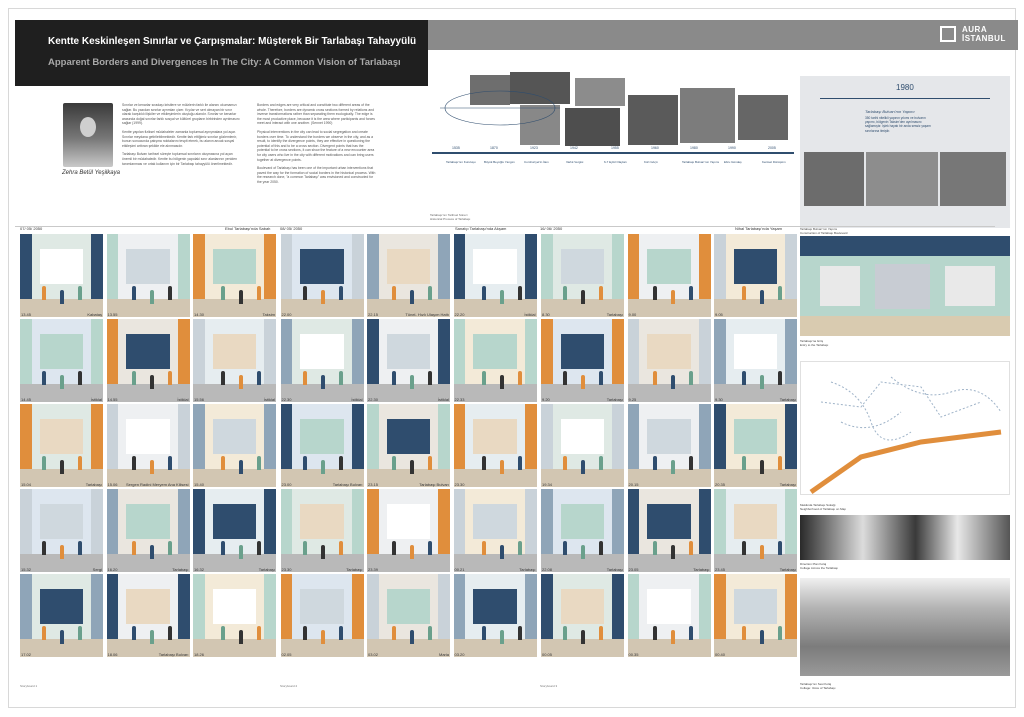  Describe the element at coordinates (694, 148) in the screenshot. I see `timeline-year: 1980` at that location.